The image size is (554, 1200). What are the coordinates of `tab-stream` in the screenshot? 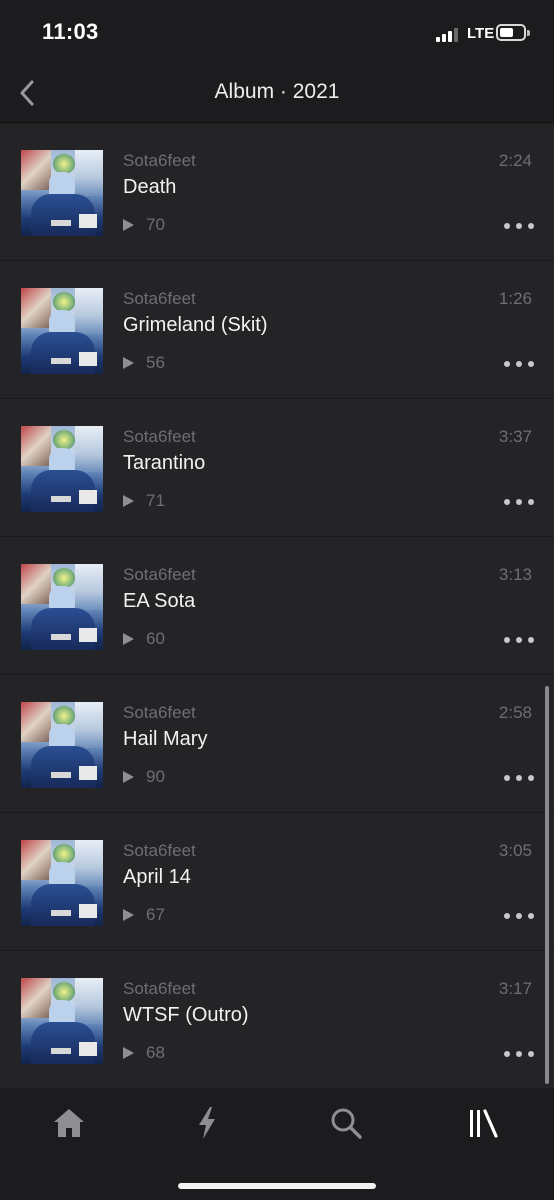 It's located at (207, 1123).